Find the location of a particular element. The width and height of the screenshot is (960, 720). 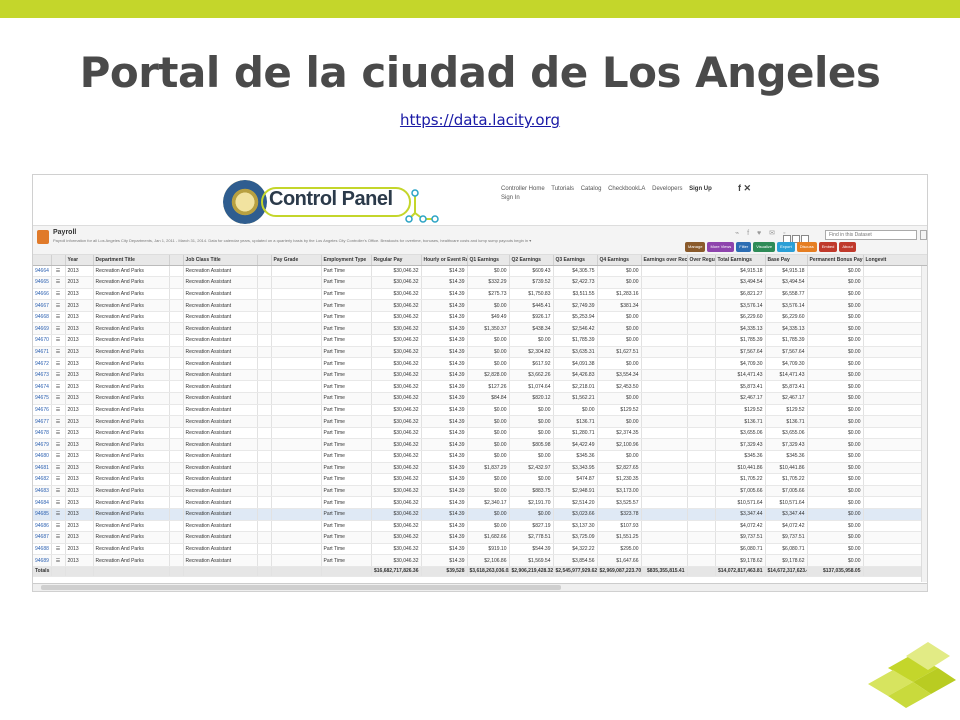

row-id-link: 94686 is located at coordinates (42, 526).